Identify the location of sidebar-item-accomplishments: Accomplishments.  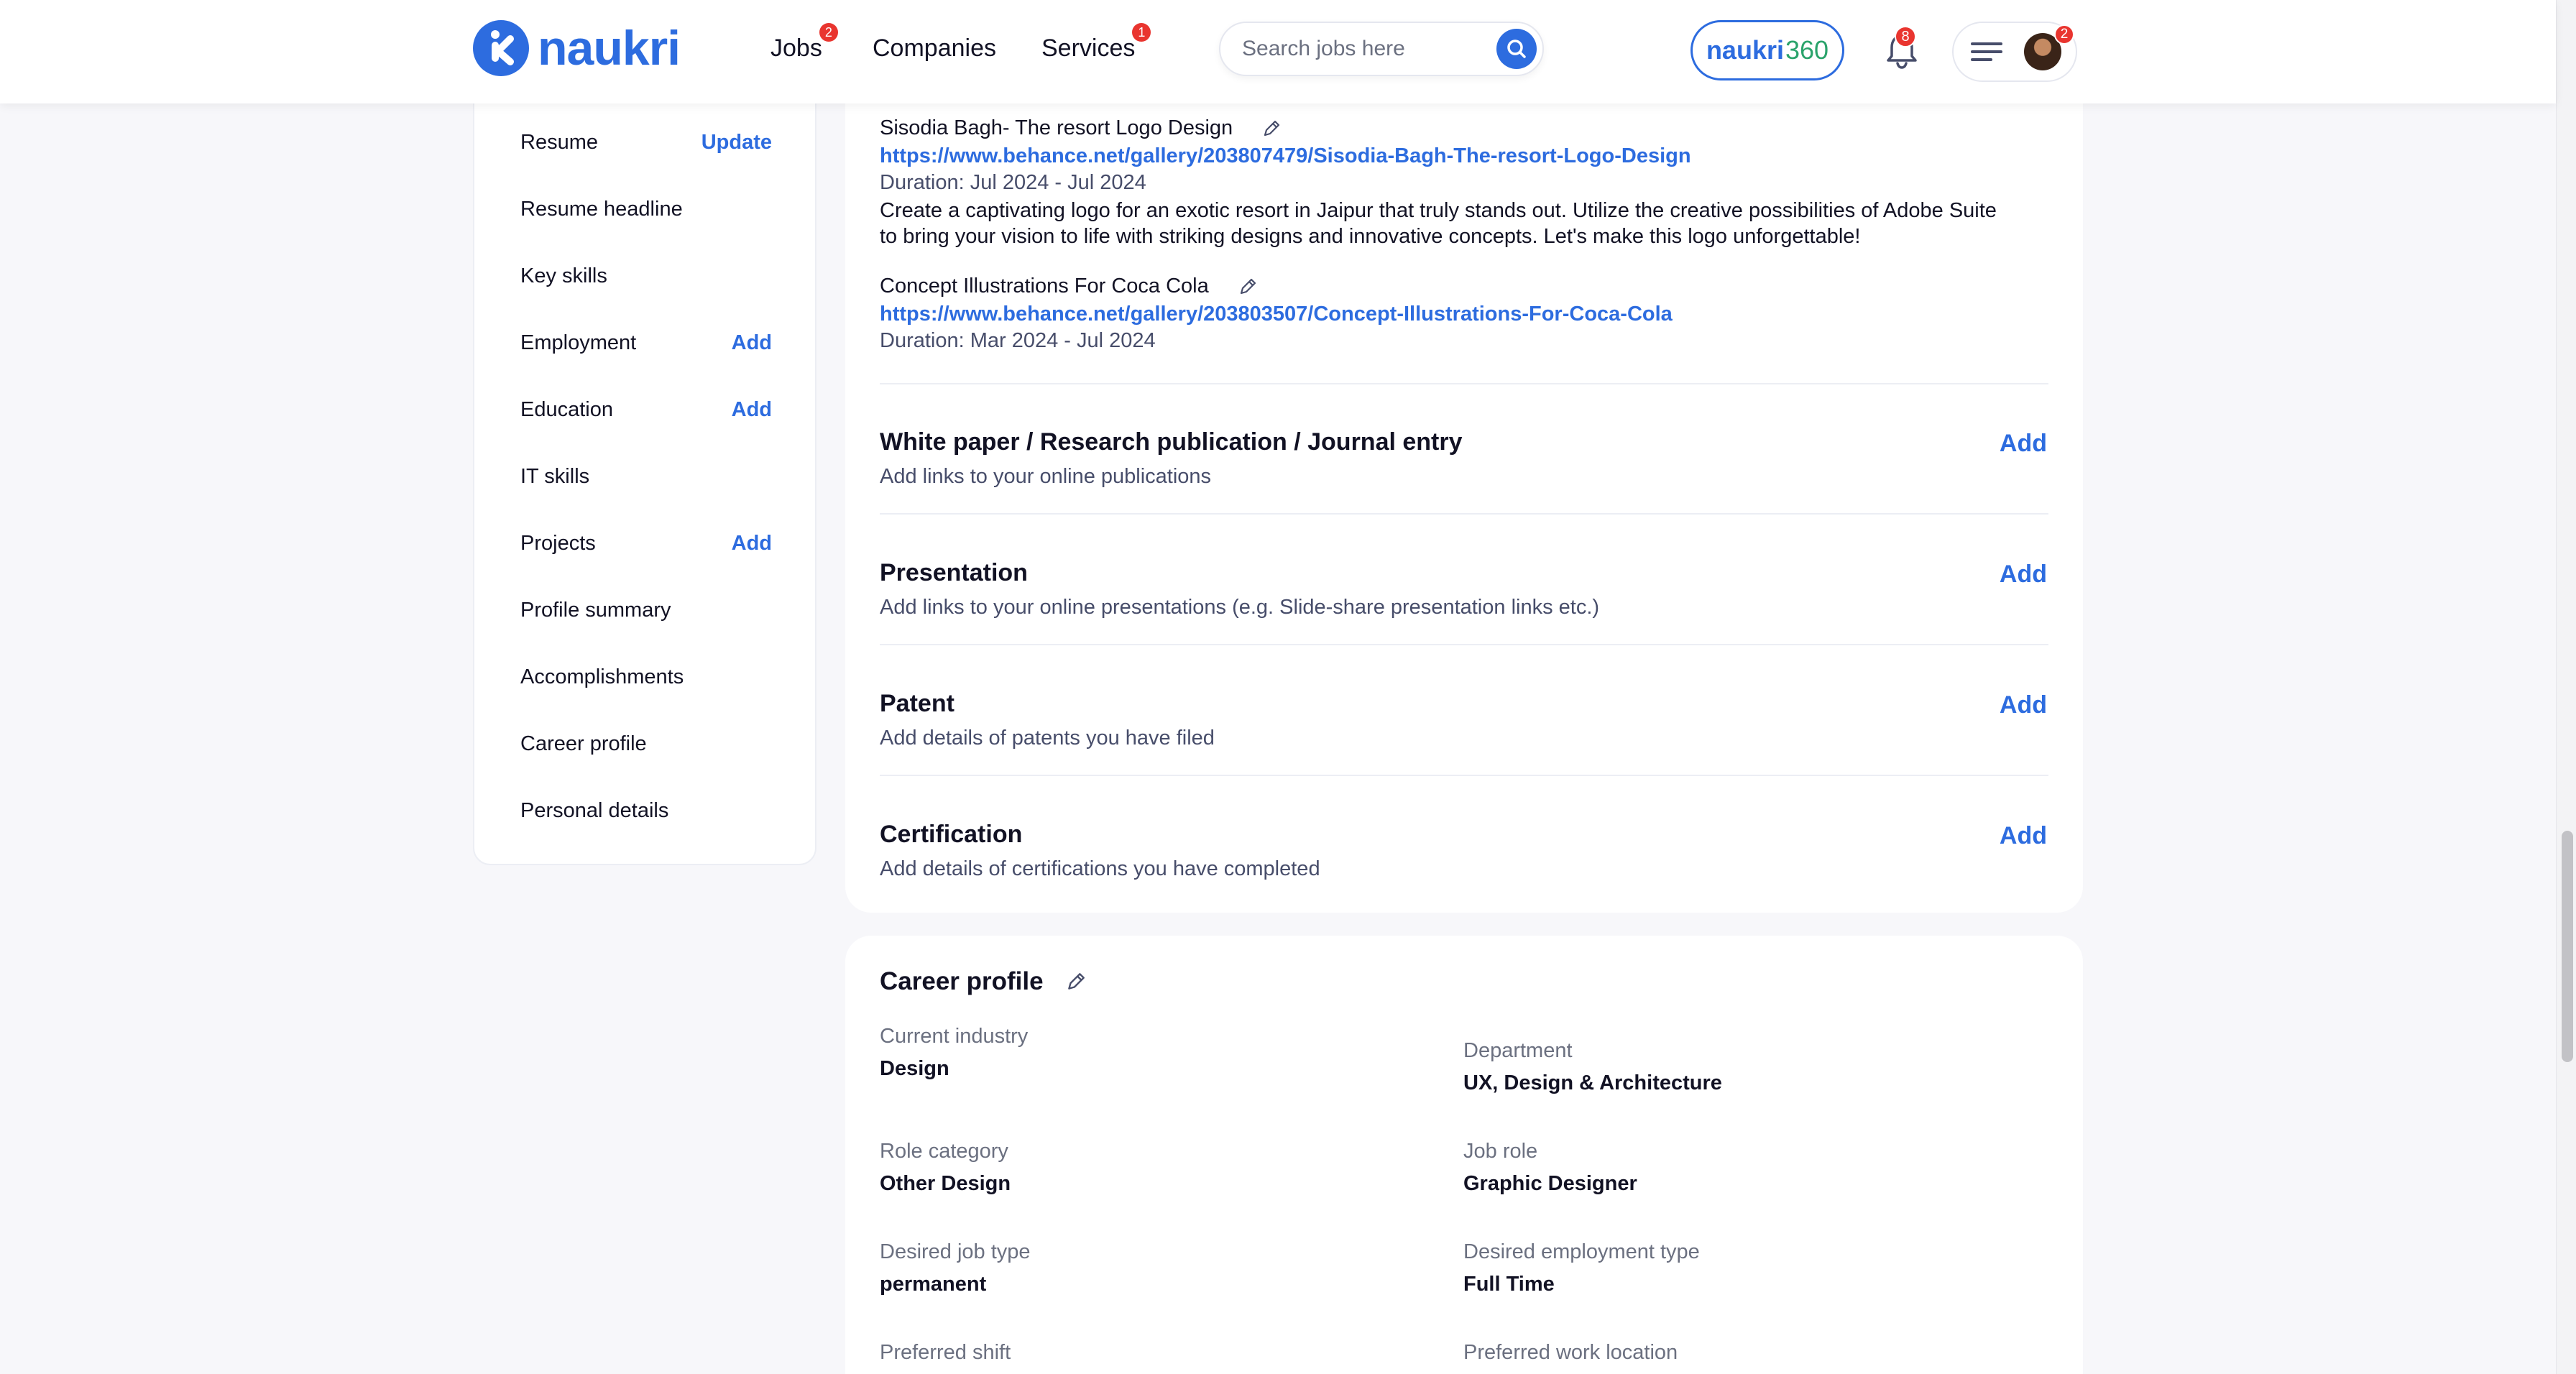
(646, 676).